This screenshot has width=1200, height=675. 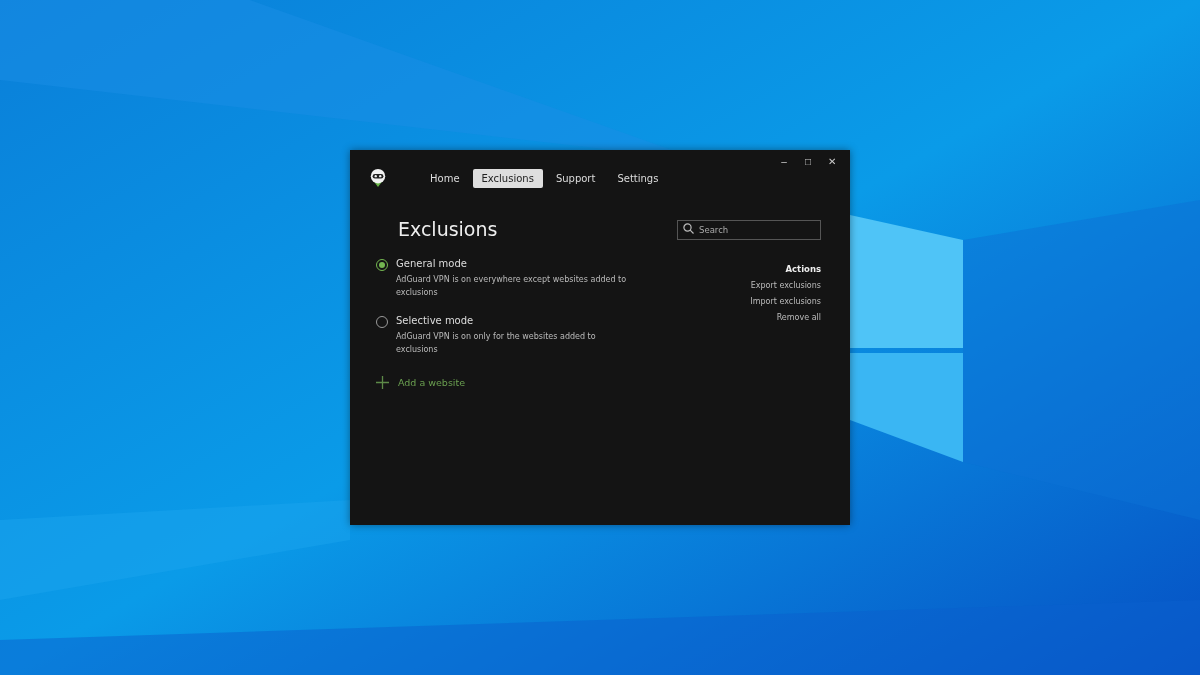 What do you see at coordinates (798, 317) in the screenshot?
I see `action-link: Remove all` at bounding box center [798, 317].